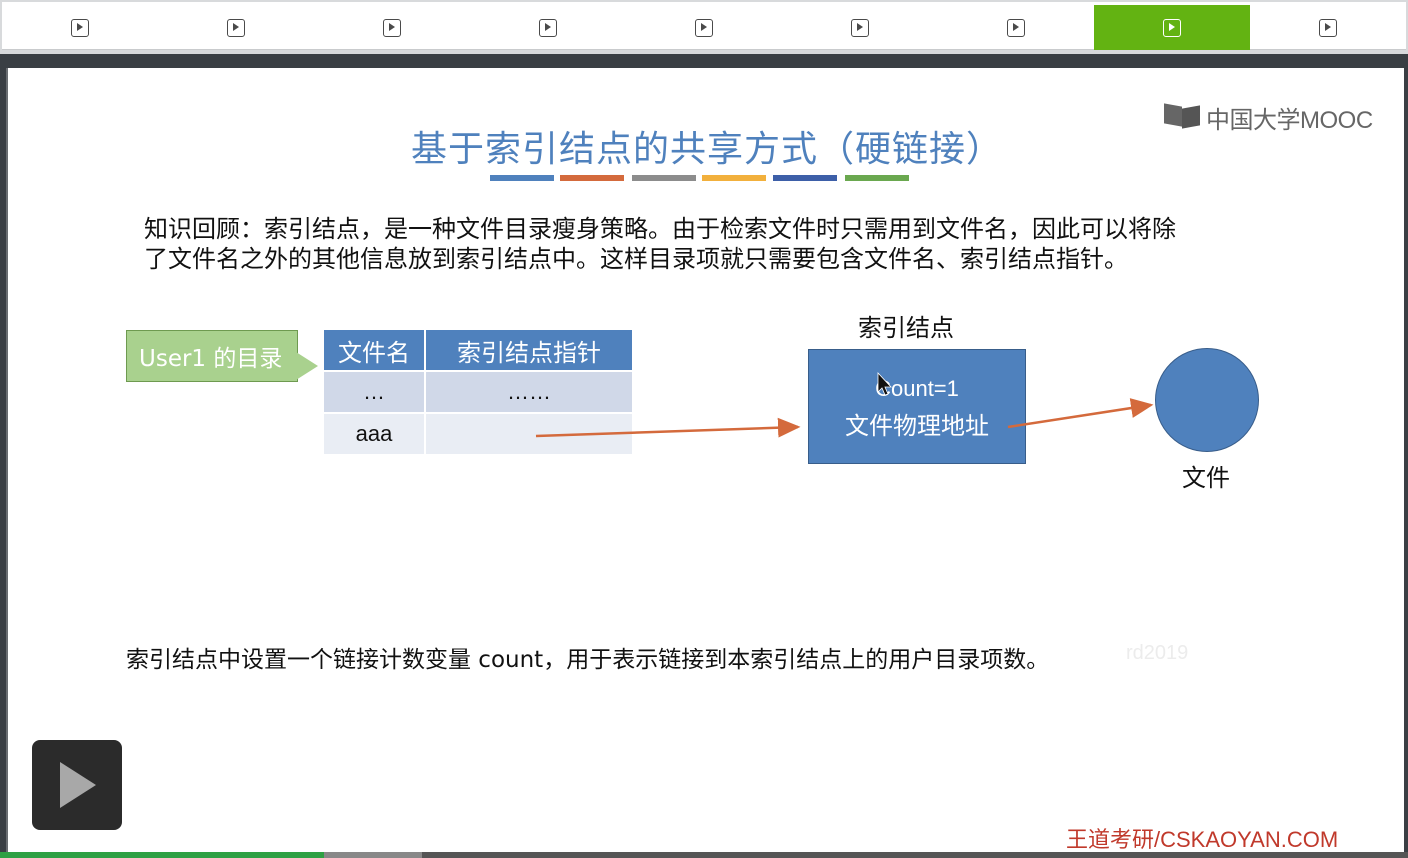  I want to click on footer-brand: 王道考研/CSKAOYAN.COM, so click(1202, 839).